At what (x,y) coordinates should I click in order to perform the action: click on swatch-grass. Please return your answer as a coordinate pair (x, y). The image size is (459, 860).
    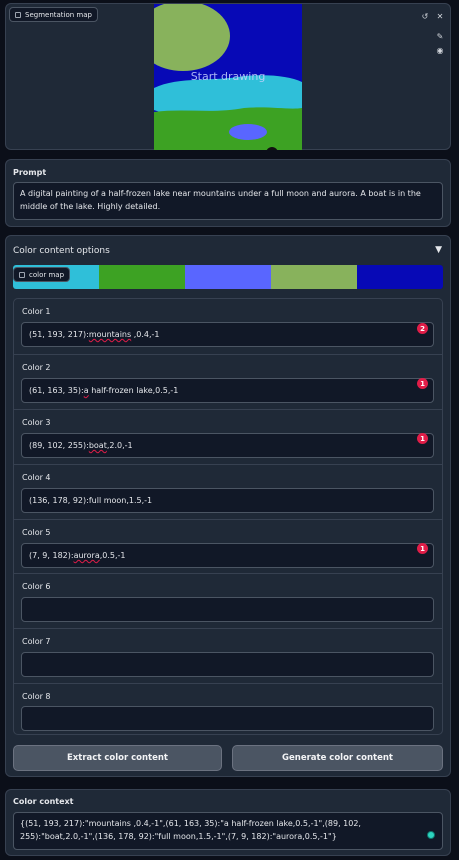
    Looking at the image, I should click on (142, 277).